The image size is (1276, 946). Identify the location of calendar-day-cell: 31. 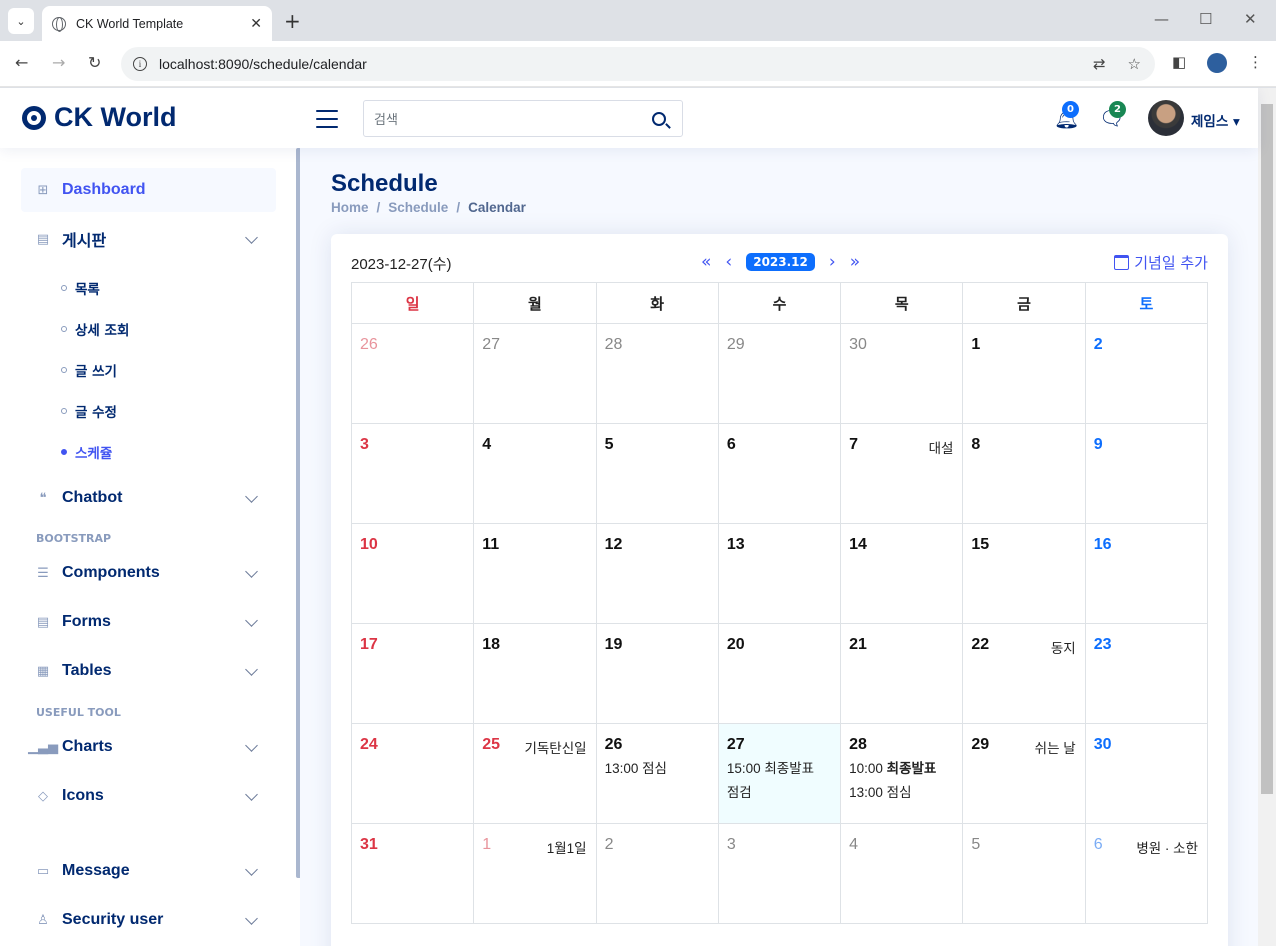
(412, 873).